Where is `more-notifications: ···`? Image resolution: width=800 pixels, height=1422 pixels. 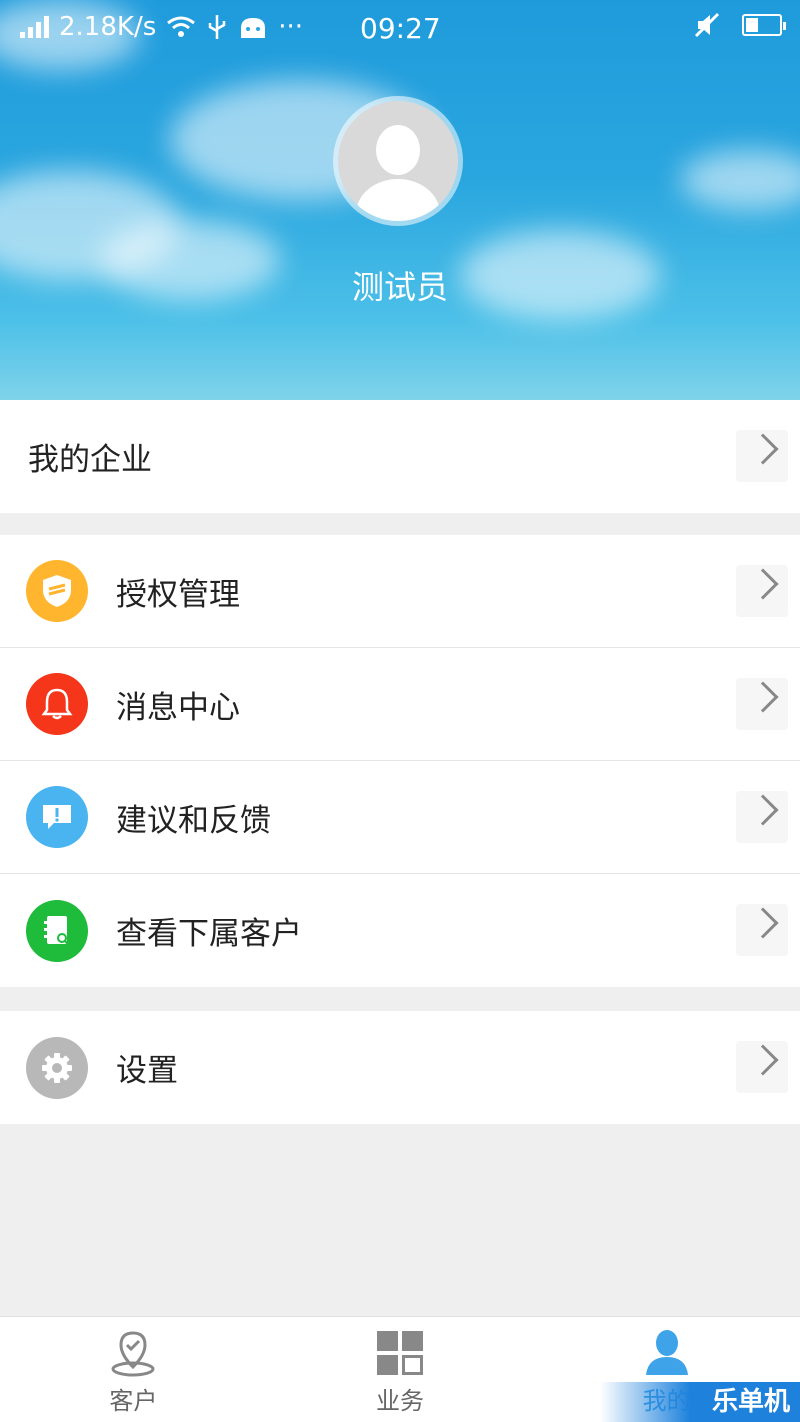
more-notifications: ··· is located at coordinates (291, 27).